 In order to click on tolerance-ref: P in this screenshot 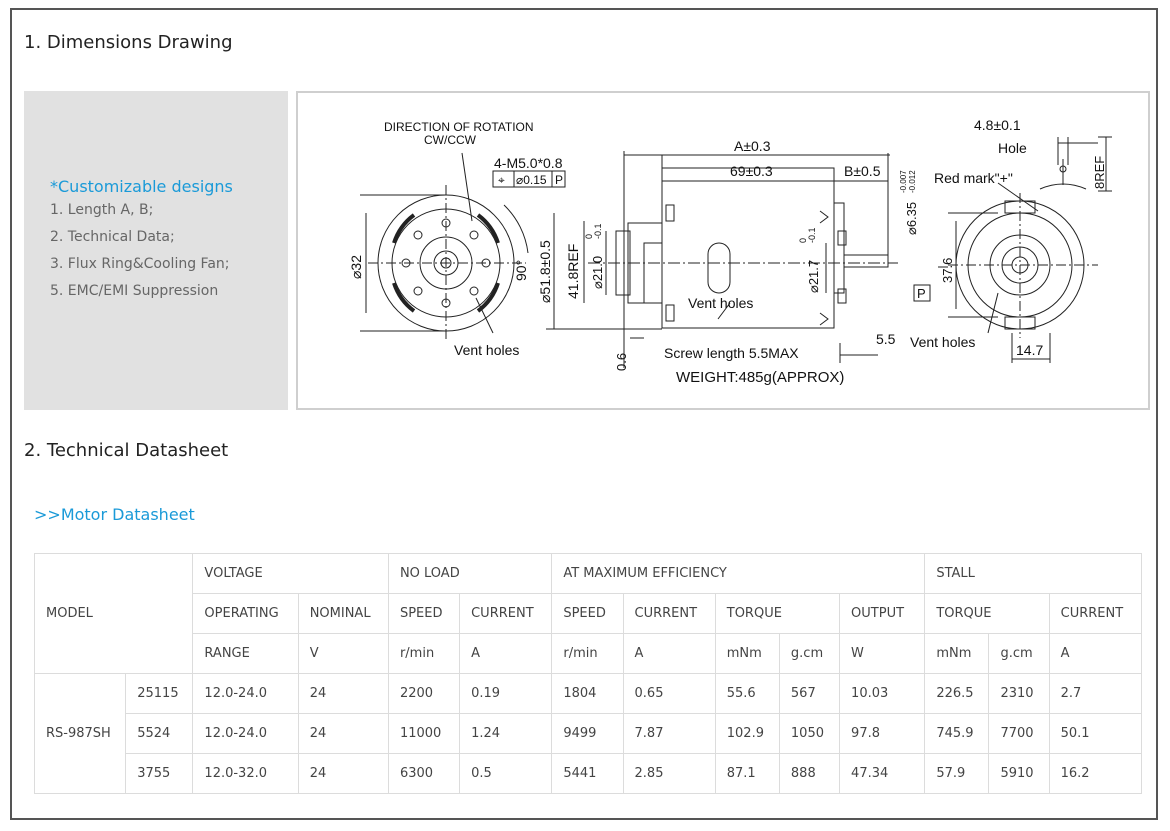, I will do `click(559, 180)`.